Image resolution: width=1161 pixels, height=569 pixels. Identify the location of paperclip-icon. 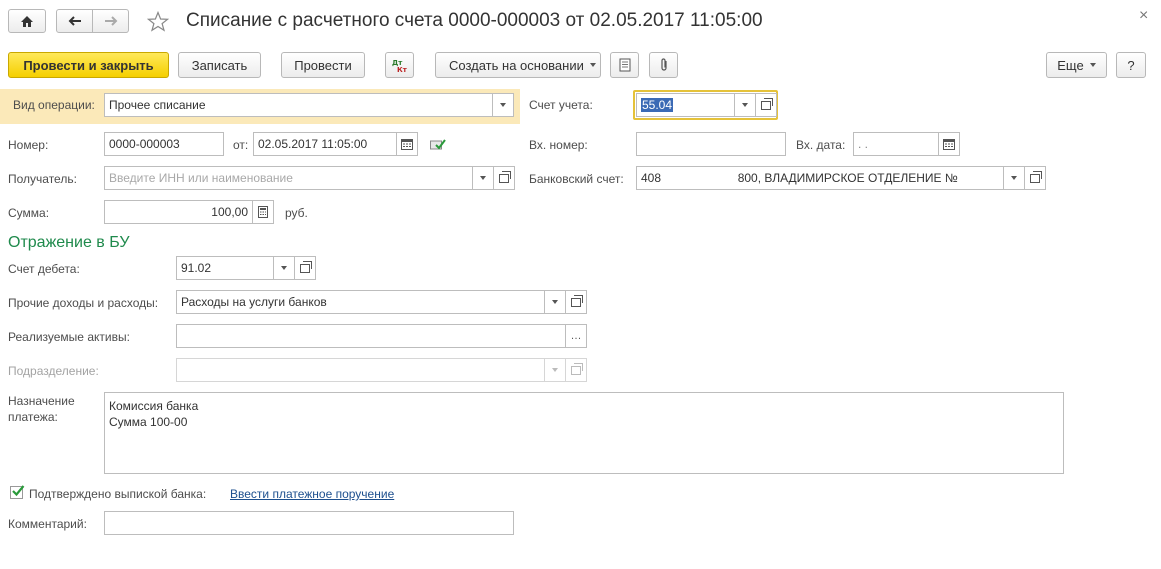
(663, 64).